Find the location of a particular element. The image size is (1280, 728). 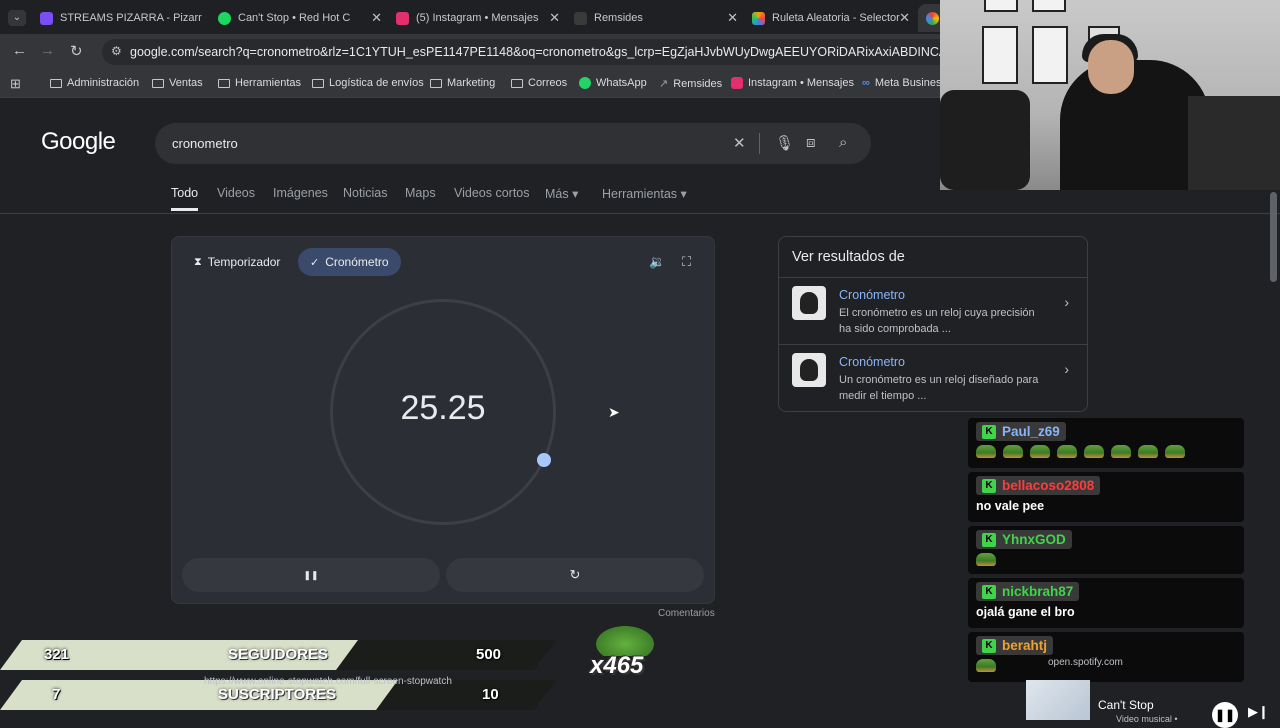

tab-ruleta: Ruleta Aleatoria - Selector ✕ is located at coordinates (830, 18).